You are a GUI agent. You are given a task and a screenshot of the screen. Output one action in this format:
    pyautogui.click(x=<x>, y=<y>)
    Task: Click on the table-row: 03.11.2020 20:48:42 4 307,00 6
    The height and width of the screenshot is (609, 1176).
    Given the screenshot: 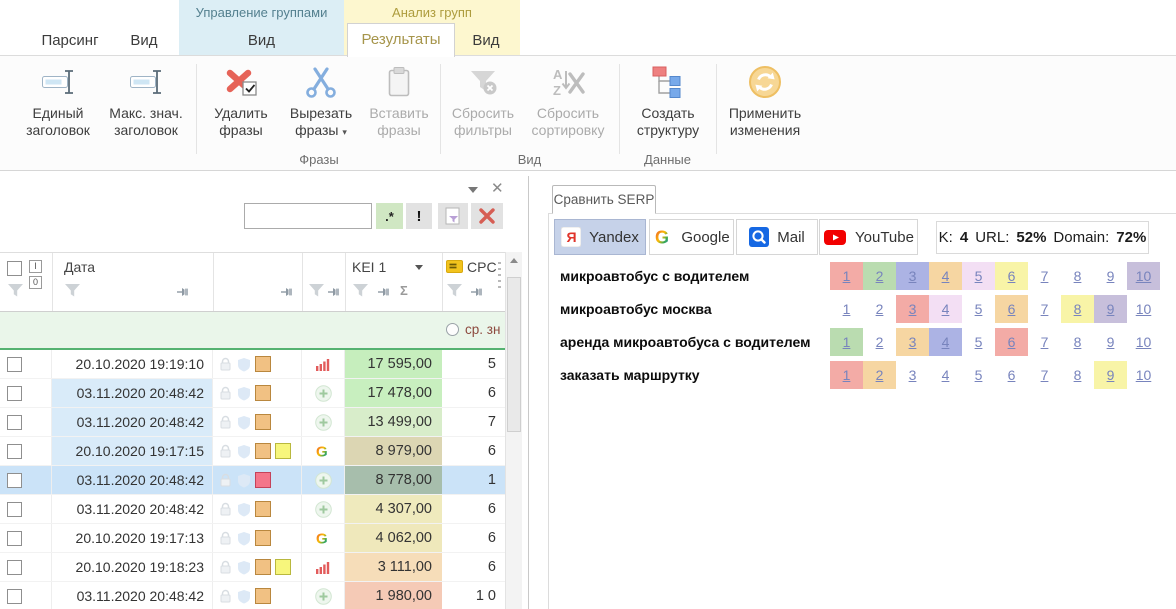 What is the action you would take?
    pyautogui.click(x=252, y=509)
    